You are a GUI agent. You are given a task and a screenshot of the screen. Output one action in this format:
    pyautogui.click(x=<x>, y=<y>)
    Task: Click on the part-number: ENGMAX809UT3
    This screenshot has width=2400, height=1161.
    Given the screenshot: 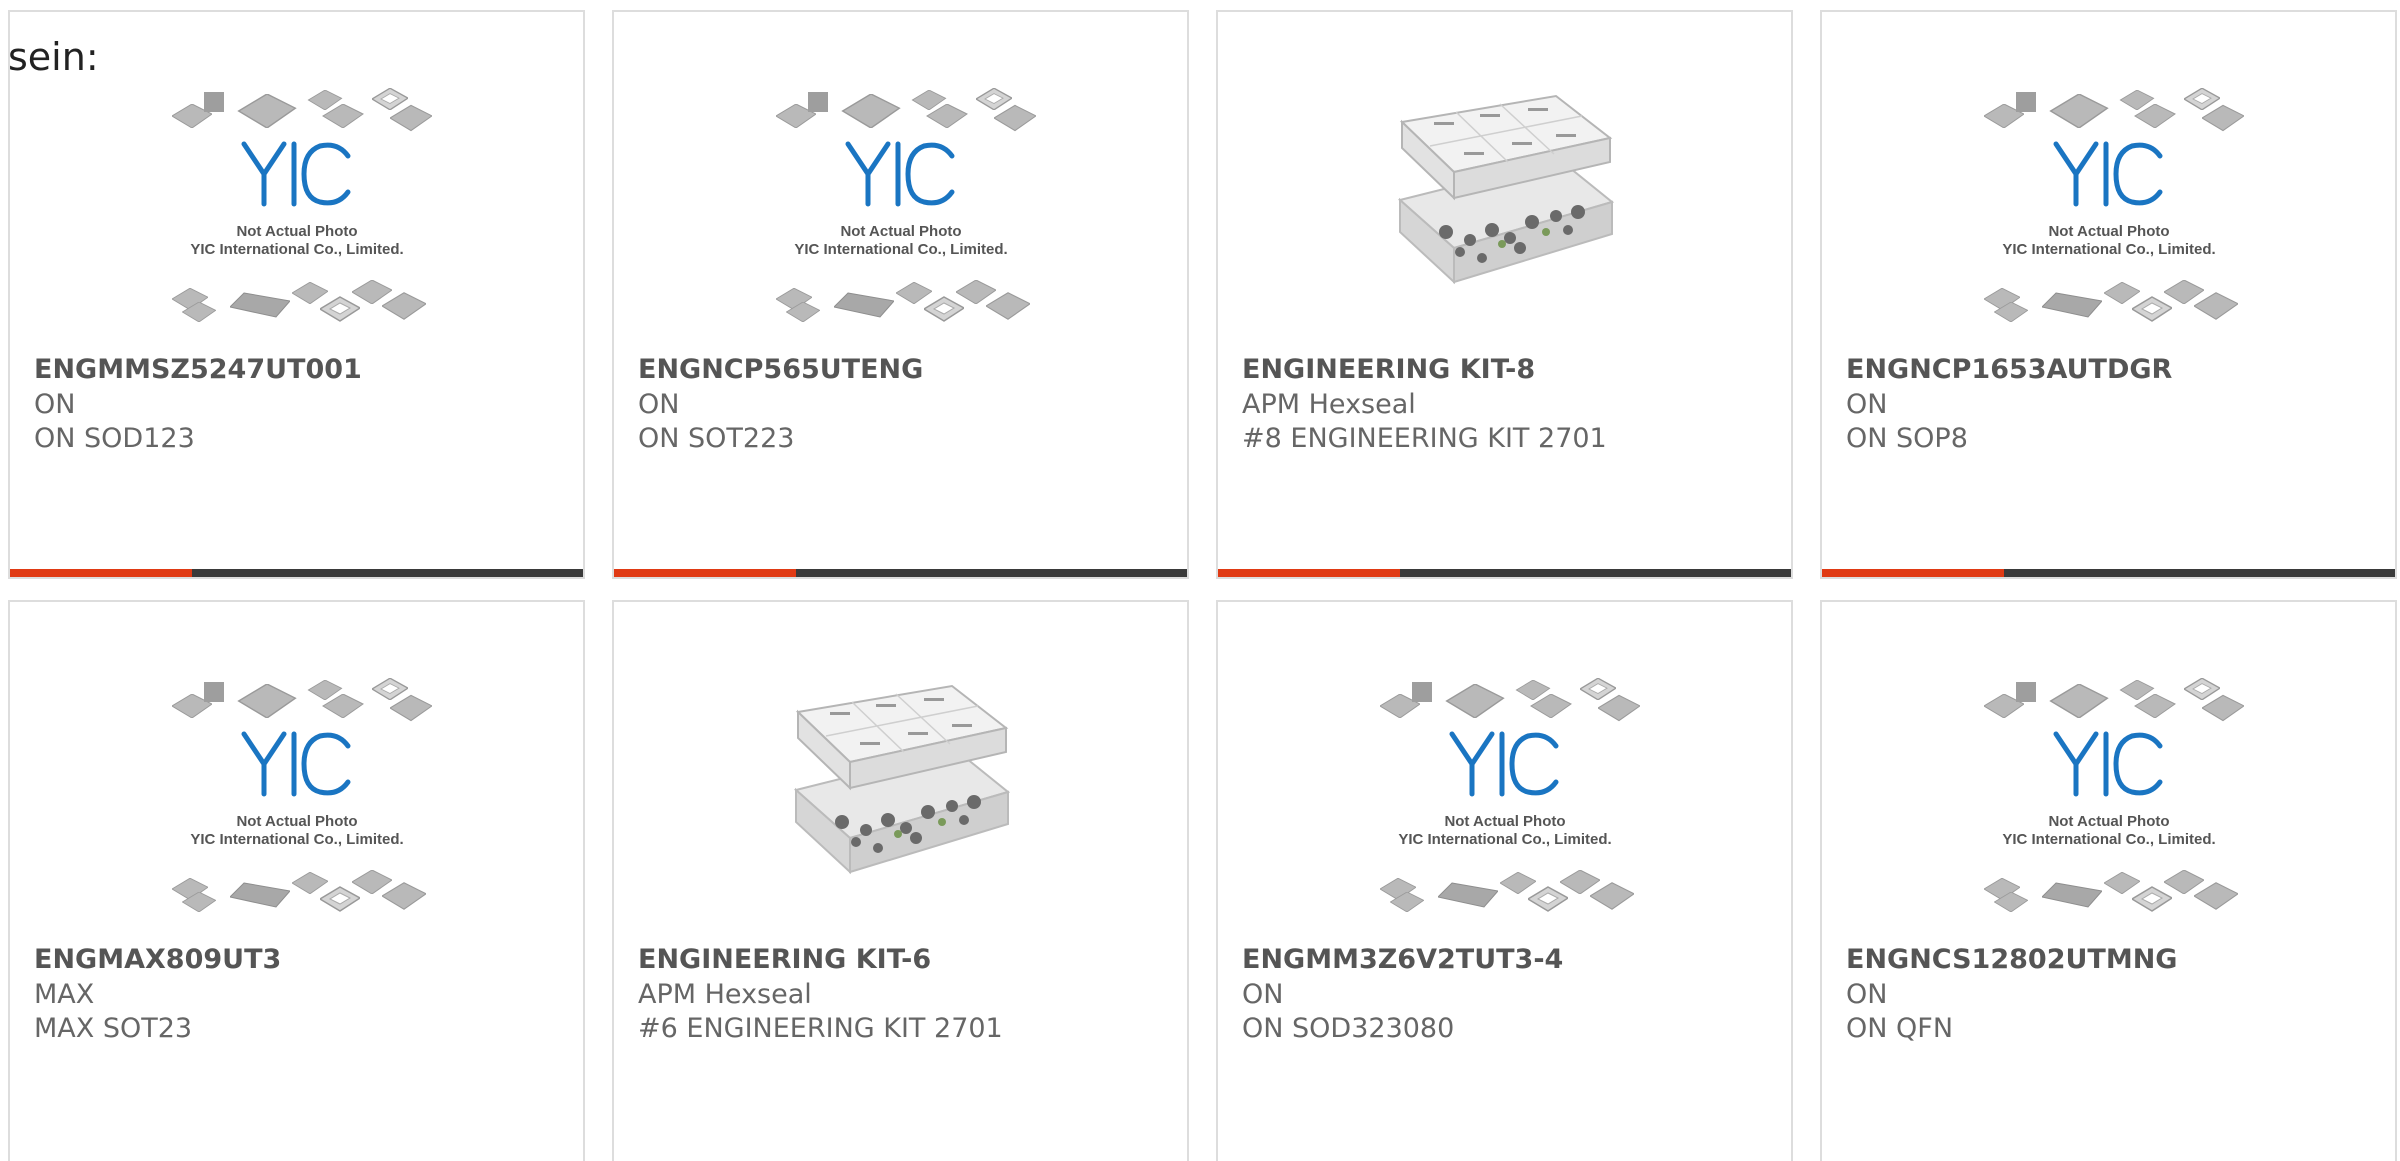 What is the action you would take?
    pyautogui.click(x=303, y=960)
    